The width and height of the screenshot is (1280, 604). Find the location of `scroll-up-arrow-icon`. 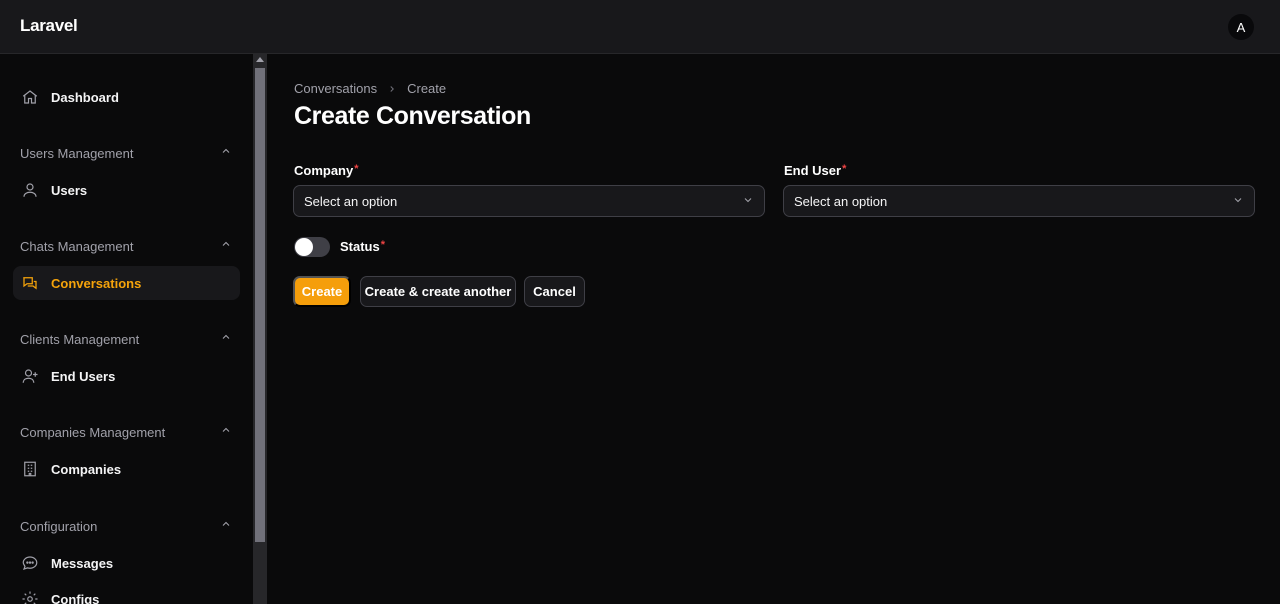

scroll-up-arrow-icon is located at coordinates (260, 59).